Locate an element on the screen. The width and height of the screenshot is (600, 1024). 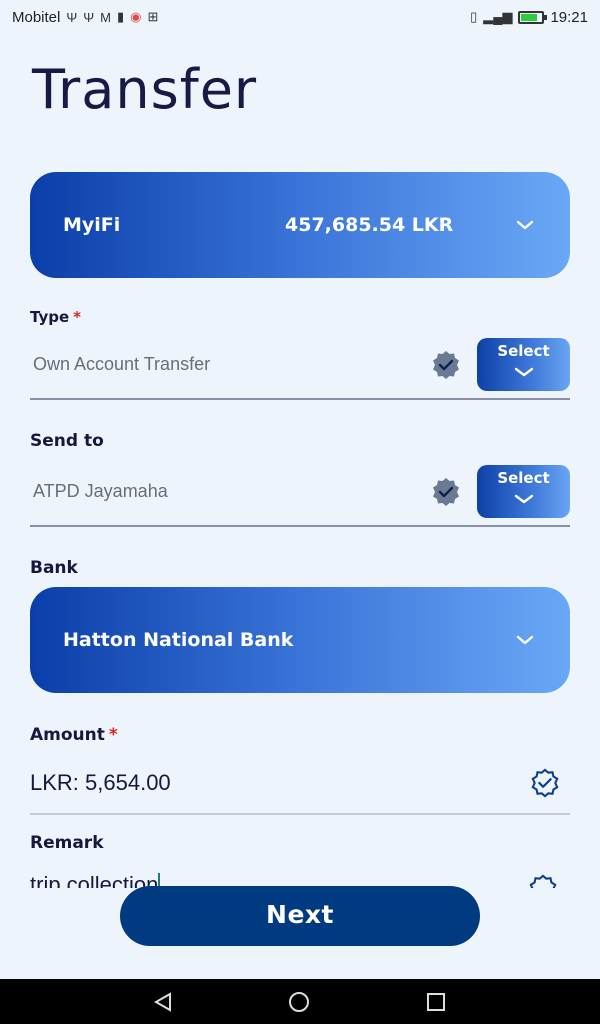
back-icon is located at coordinates (163, 1002).